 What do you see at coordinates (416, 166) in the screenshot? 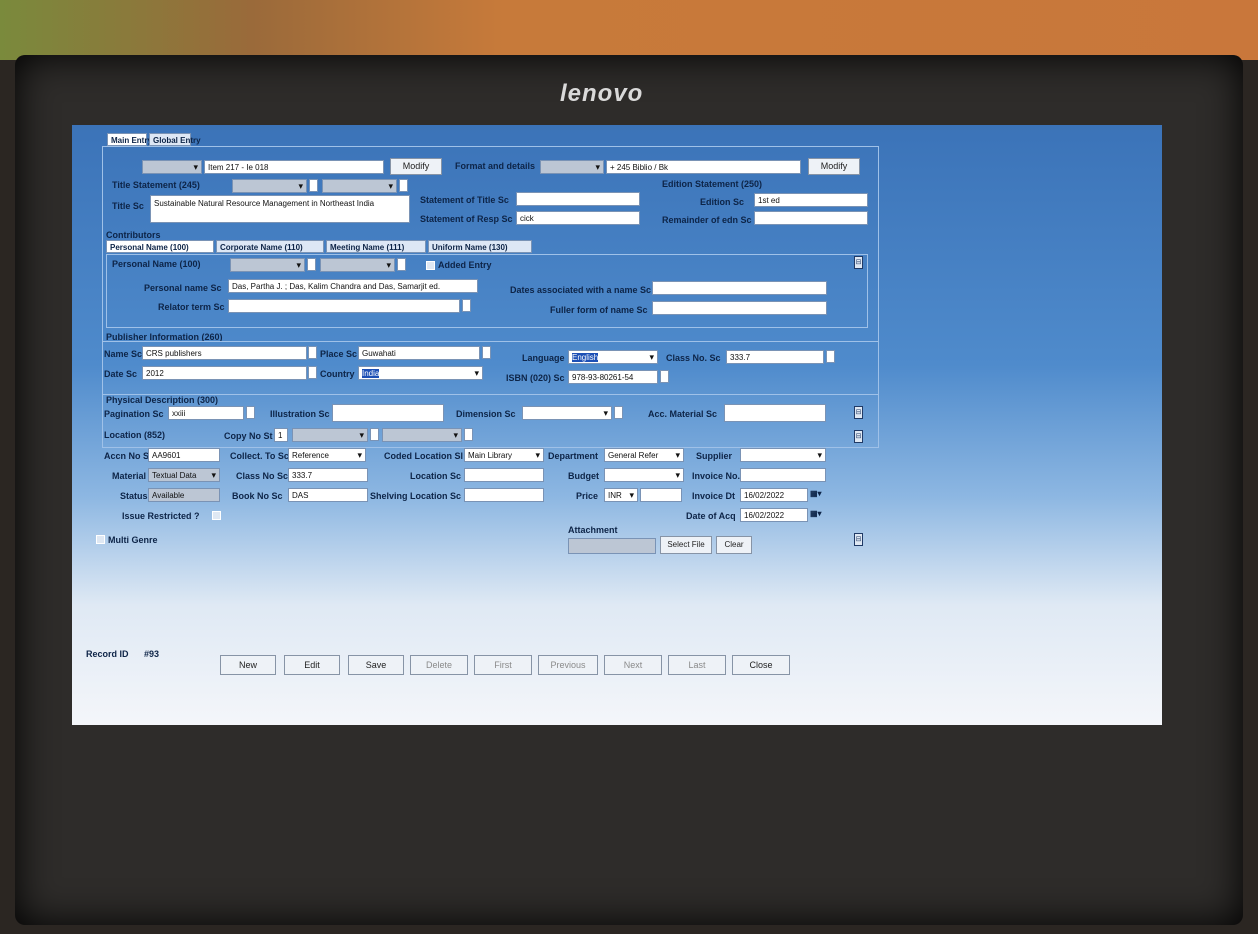
I see `modify-button: Modify` at bounding box center [416, 166].